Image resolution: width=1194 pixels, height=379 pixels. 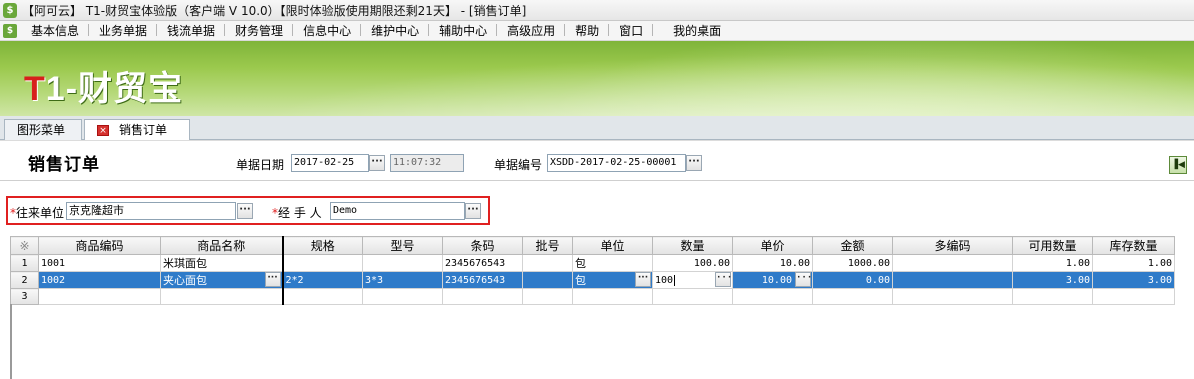 I want to click on col-header-available: 可用数量, so click(x=1052, y=245).